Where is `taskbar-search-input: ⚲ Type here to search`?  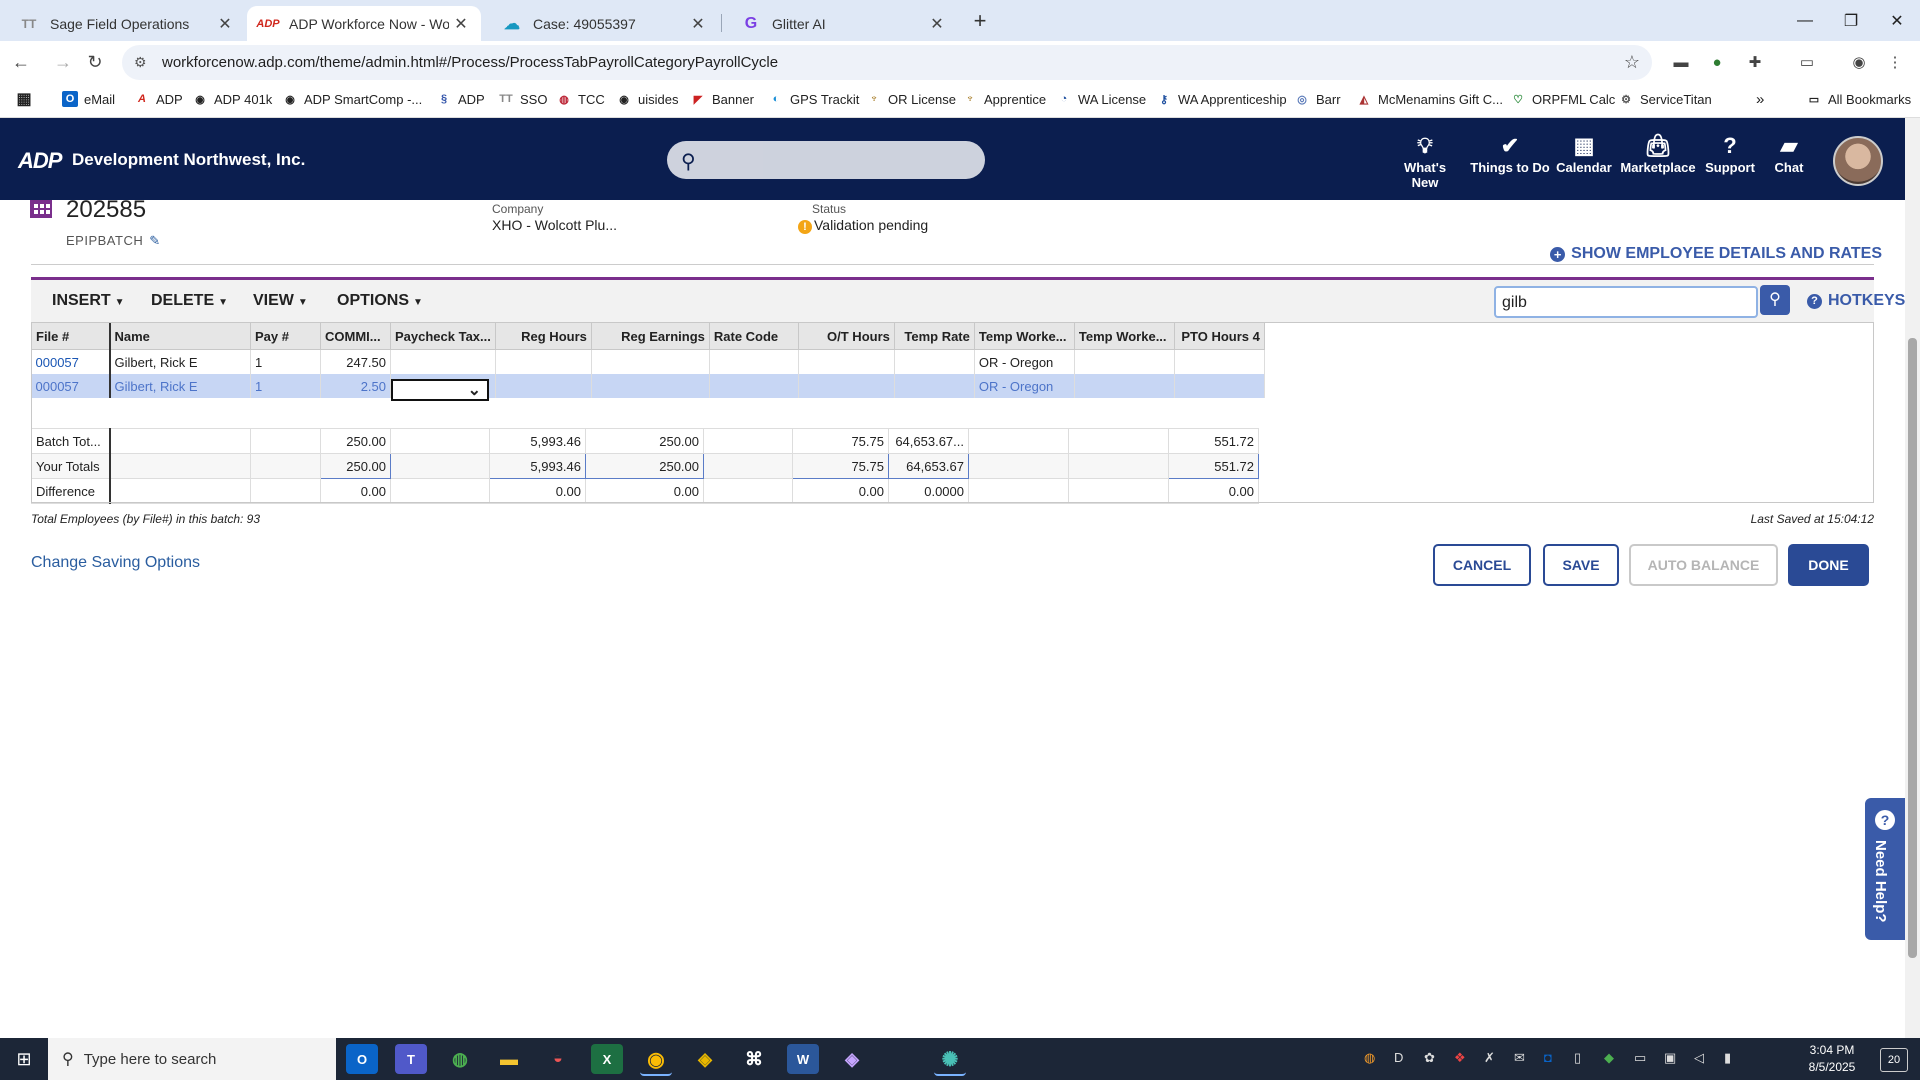
taskbar-search-input: ⚲ Type here to search is located at coordinates (192, 1059).